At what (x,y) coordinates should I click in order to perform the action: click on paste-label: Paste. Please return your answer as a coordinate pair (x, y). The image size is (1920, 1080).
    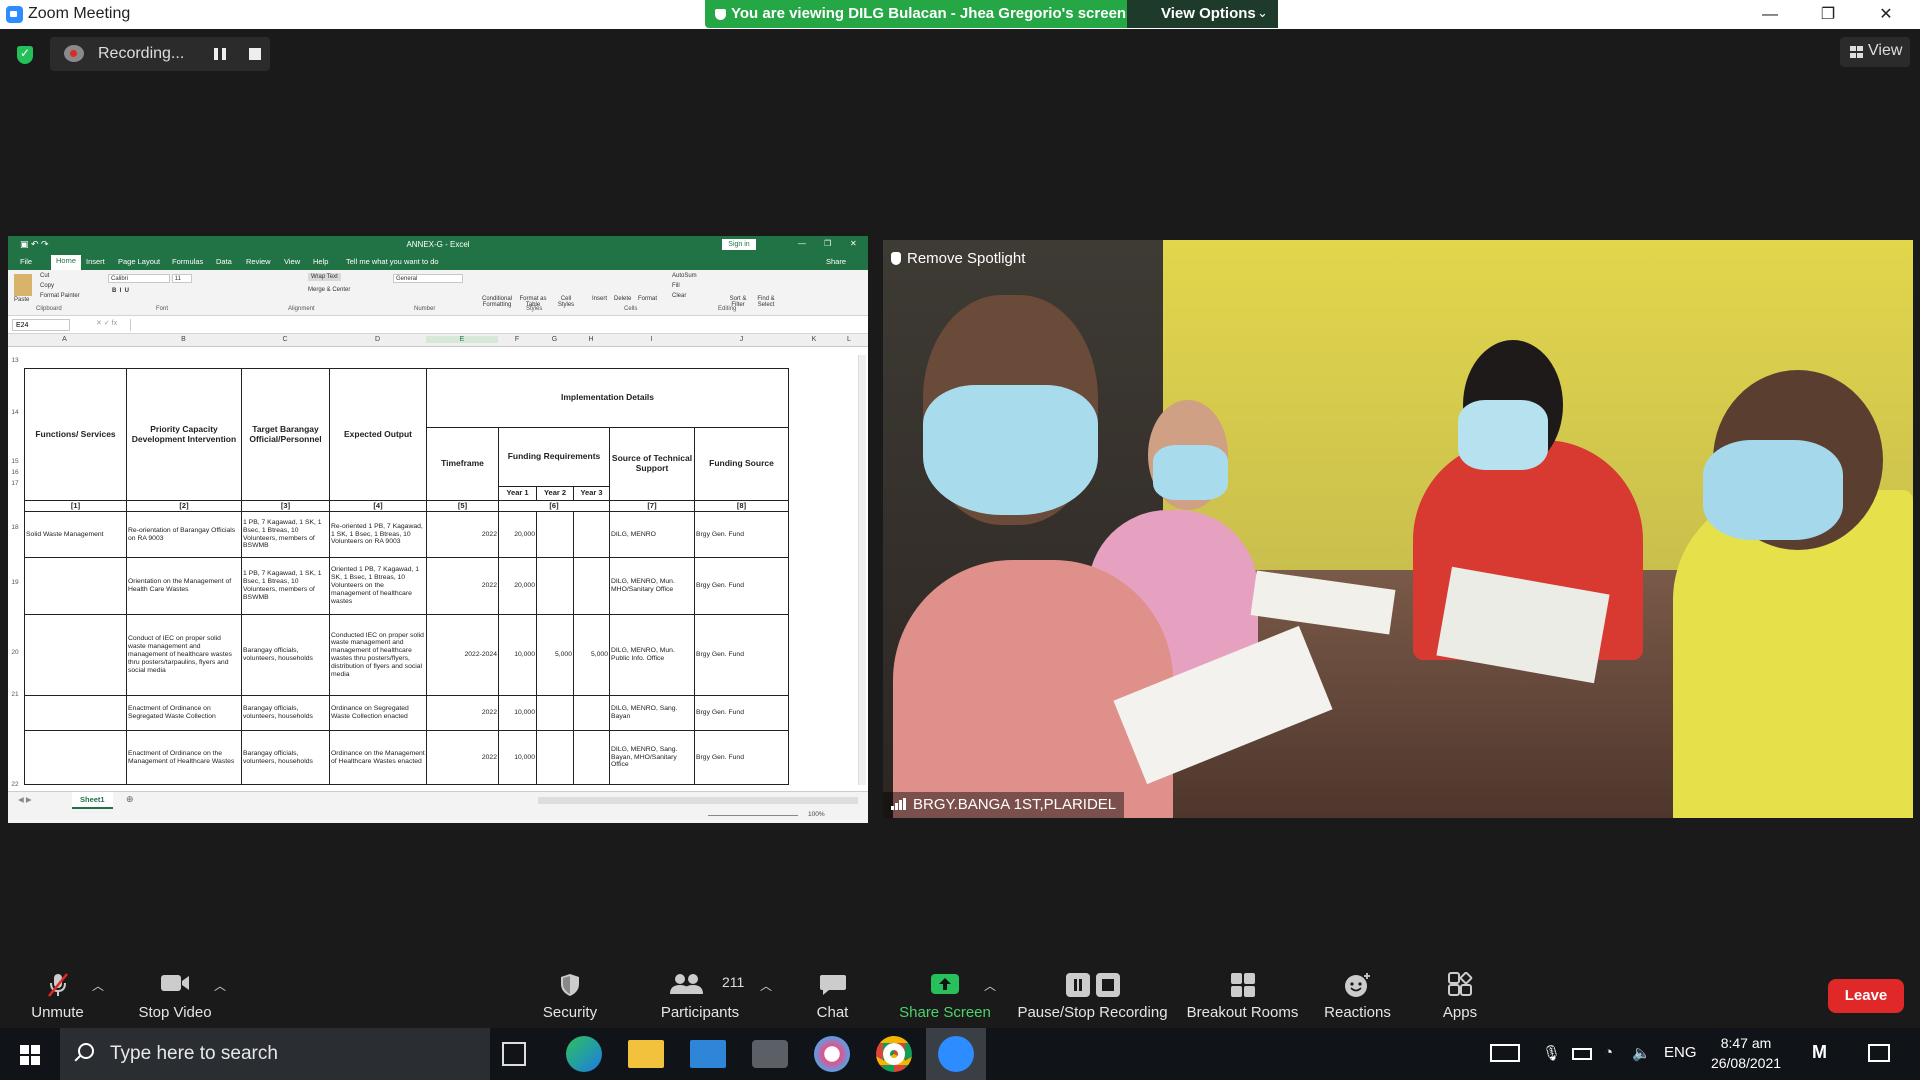
    Looking at the image, I should click on (21, 300).